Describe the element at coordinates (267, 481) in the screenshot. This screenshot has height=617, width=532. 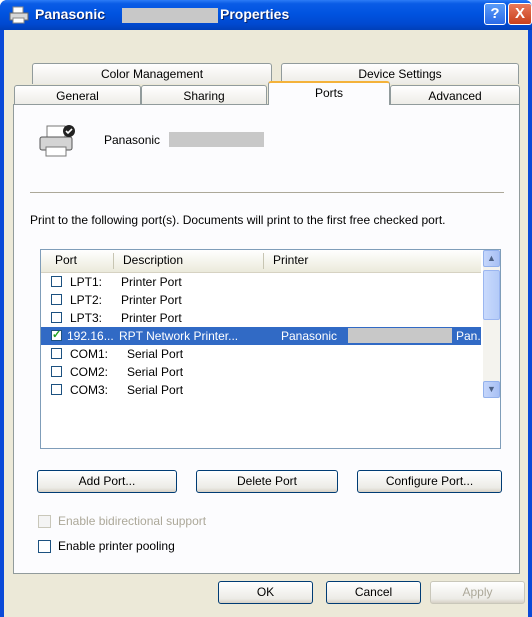
I see `delete-port-button: Delete Port` at that location.